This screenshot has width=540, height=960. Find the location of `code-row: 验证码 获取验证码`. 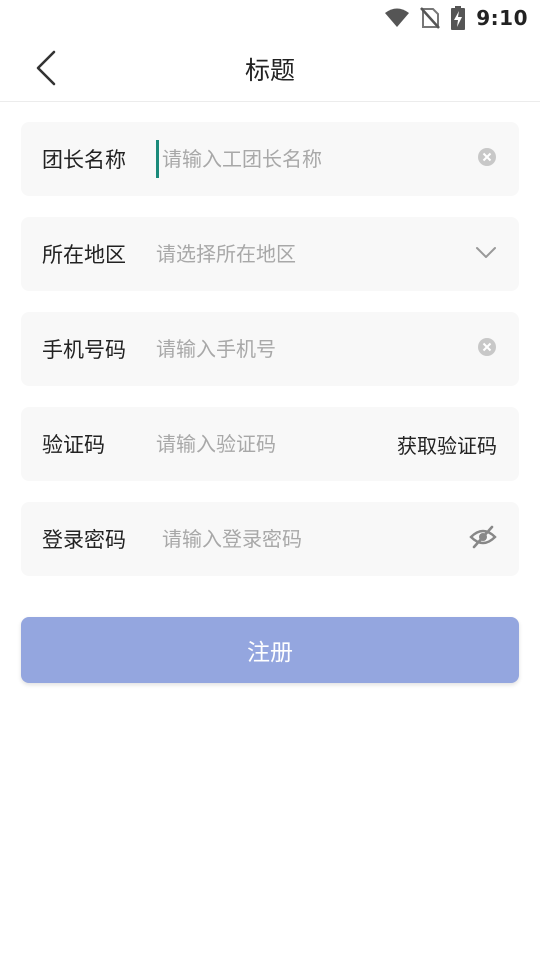

code-row: 验证码 获取验证码 is located at coordinates (270, 444).